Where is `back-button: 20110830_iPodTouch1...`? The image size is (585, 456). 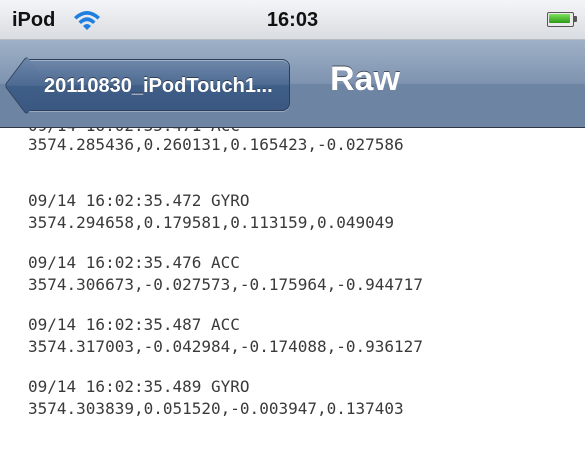
back-button: 20110830_iPodTouch1... is located at coordinates (158, 85).